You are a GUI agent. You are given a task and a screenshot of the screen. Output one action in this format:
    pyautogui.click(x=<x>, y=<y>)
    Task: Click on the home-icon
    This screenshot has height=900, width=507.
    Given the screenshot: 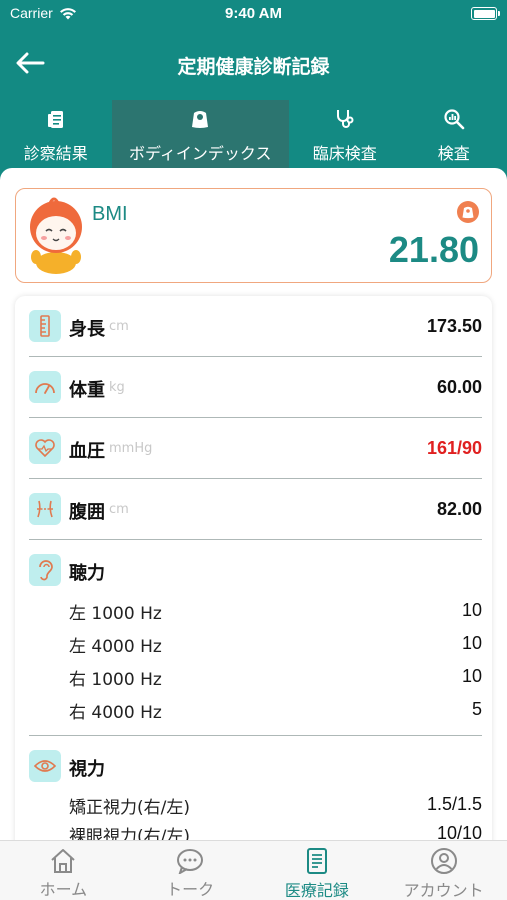 What is the action you would take?
    pyautogui.click(x=63, y=860)
    